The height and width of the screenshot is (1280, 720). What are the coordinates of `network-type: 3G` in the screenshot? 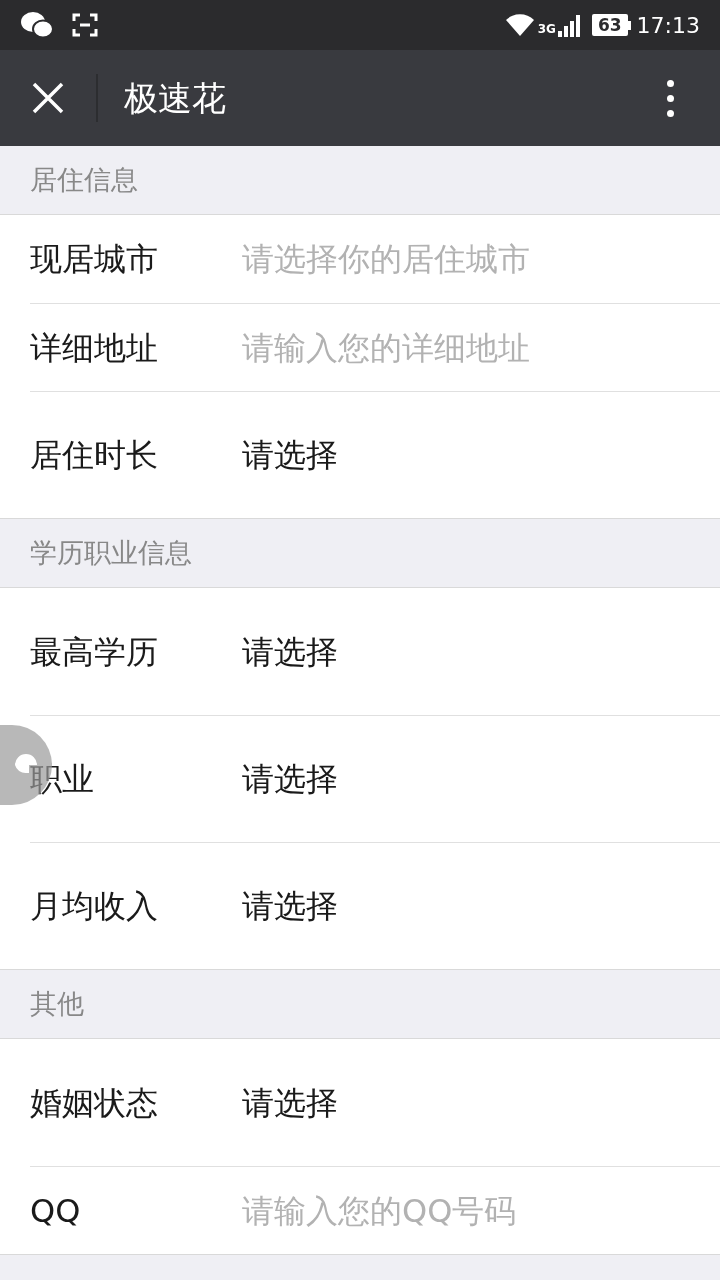 It's located at (546, 29).